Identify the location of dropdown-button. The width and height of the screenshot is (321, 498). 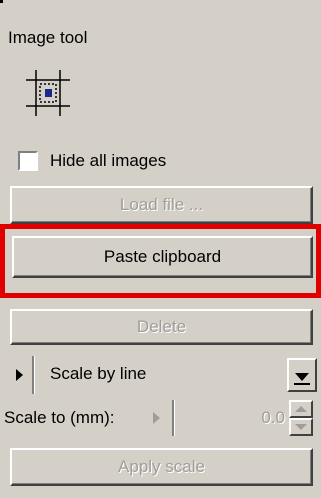
(302, 375).